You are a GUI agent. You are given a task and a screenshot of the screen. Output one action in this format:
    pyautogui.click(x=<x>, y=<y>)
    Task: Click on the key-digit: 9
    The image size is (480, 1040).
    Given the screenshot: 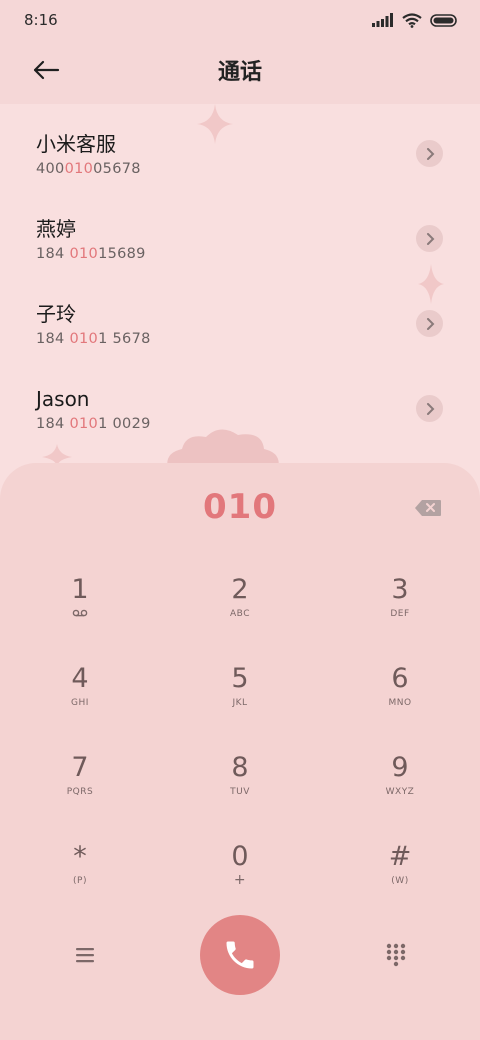 What is the action you would take?
    pyautogui.click(x=400, y=767)
    